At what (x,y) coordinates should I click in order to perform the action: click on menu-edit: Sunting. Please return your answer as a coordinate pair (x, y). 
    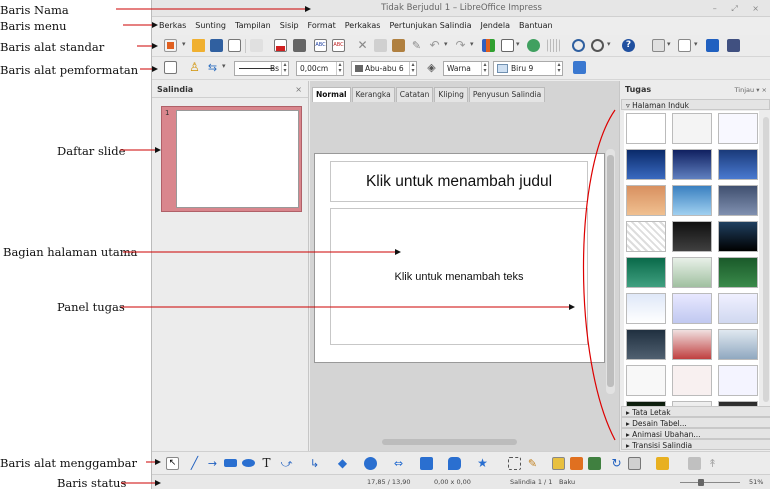
    Looking at the image, I should click on (210, 25).